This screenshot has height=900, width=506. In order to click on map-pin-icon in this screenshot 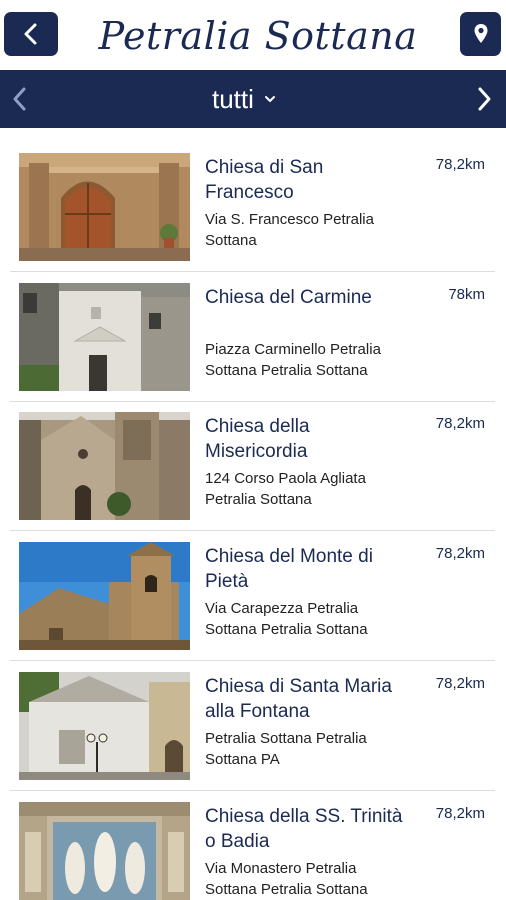, I will do `click(480, 33)`.